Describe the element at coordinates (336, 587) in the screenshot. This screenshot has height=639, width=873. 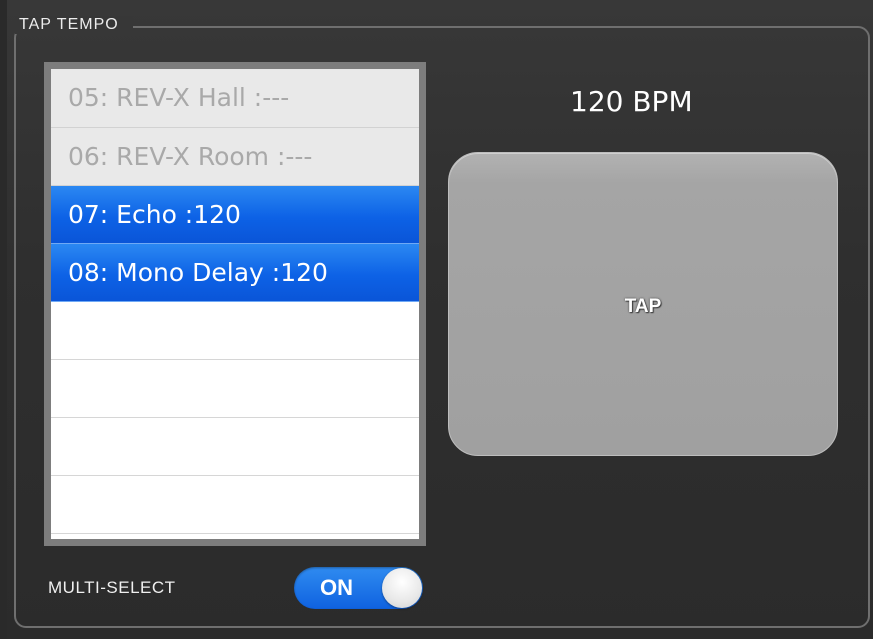
I see `toggle-state-text: ON` at that location.